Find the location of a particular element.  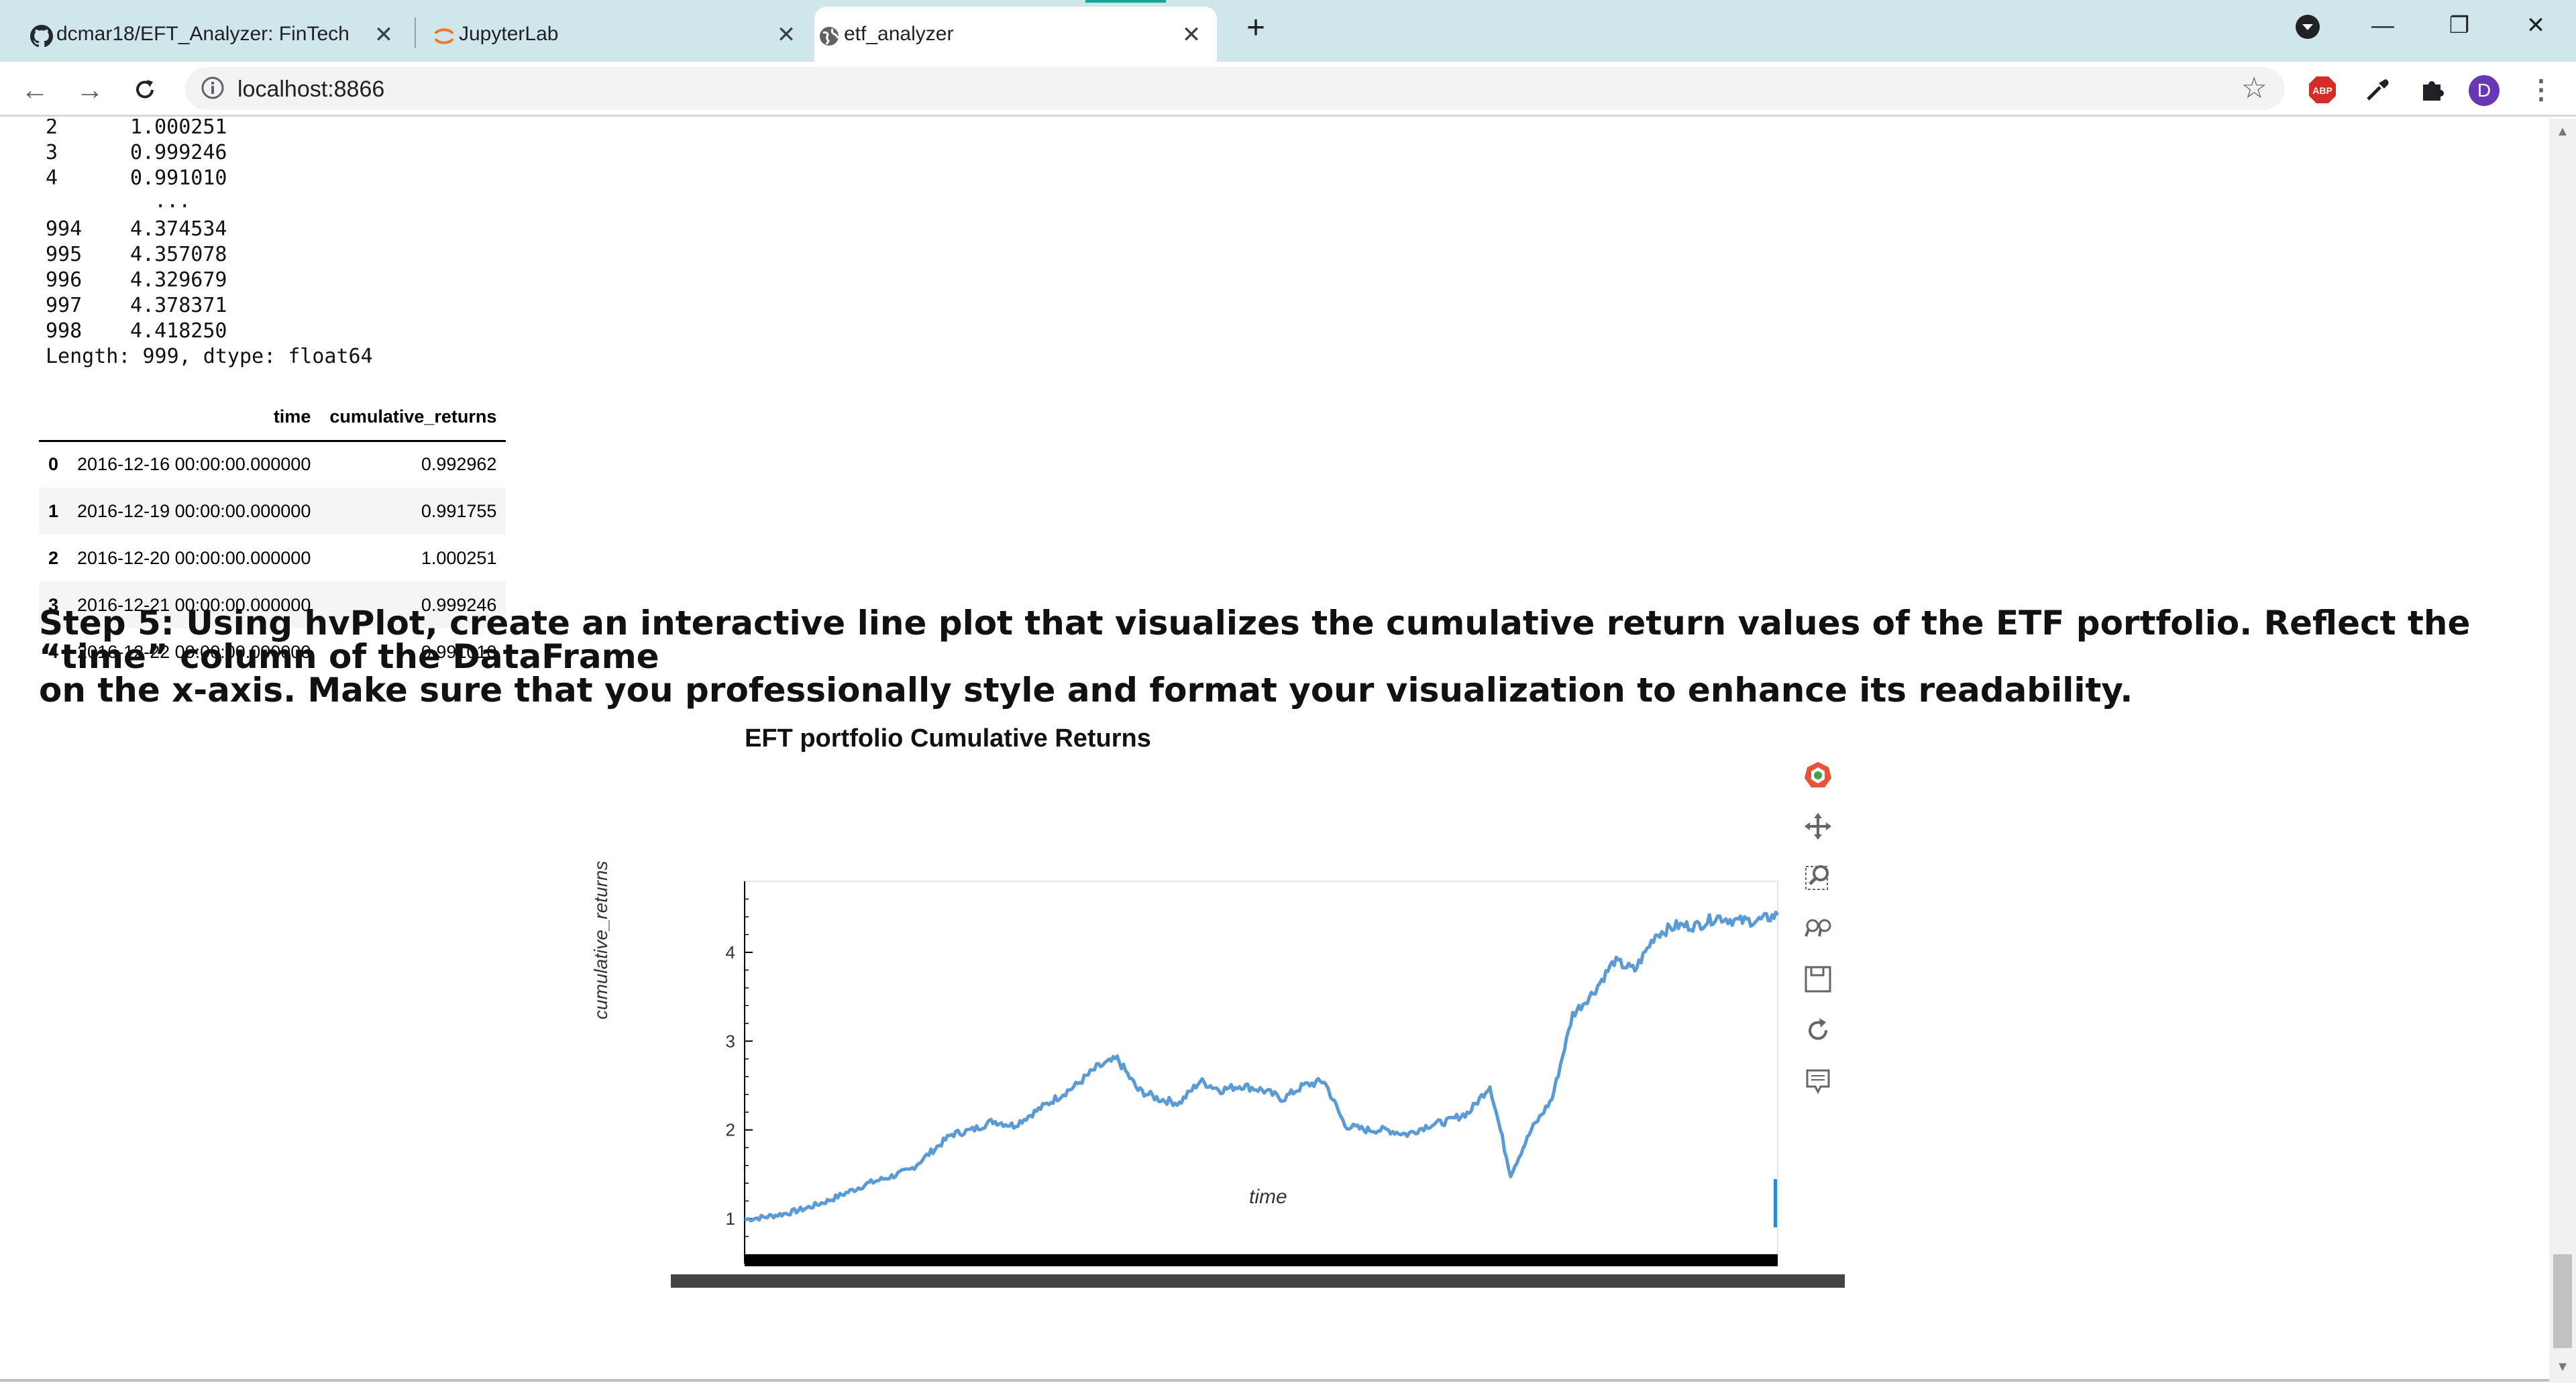

box-zoom-icon is located at coordinates (1818, 877).